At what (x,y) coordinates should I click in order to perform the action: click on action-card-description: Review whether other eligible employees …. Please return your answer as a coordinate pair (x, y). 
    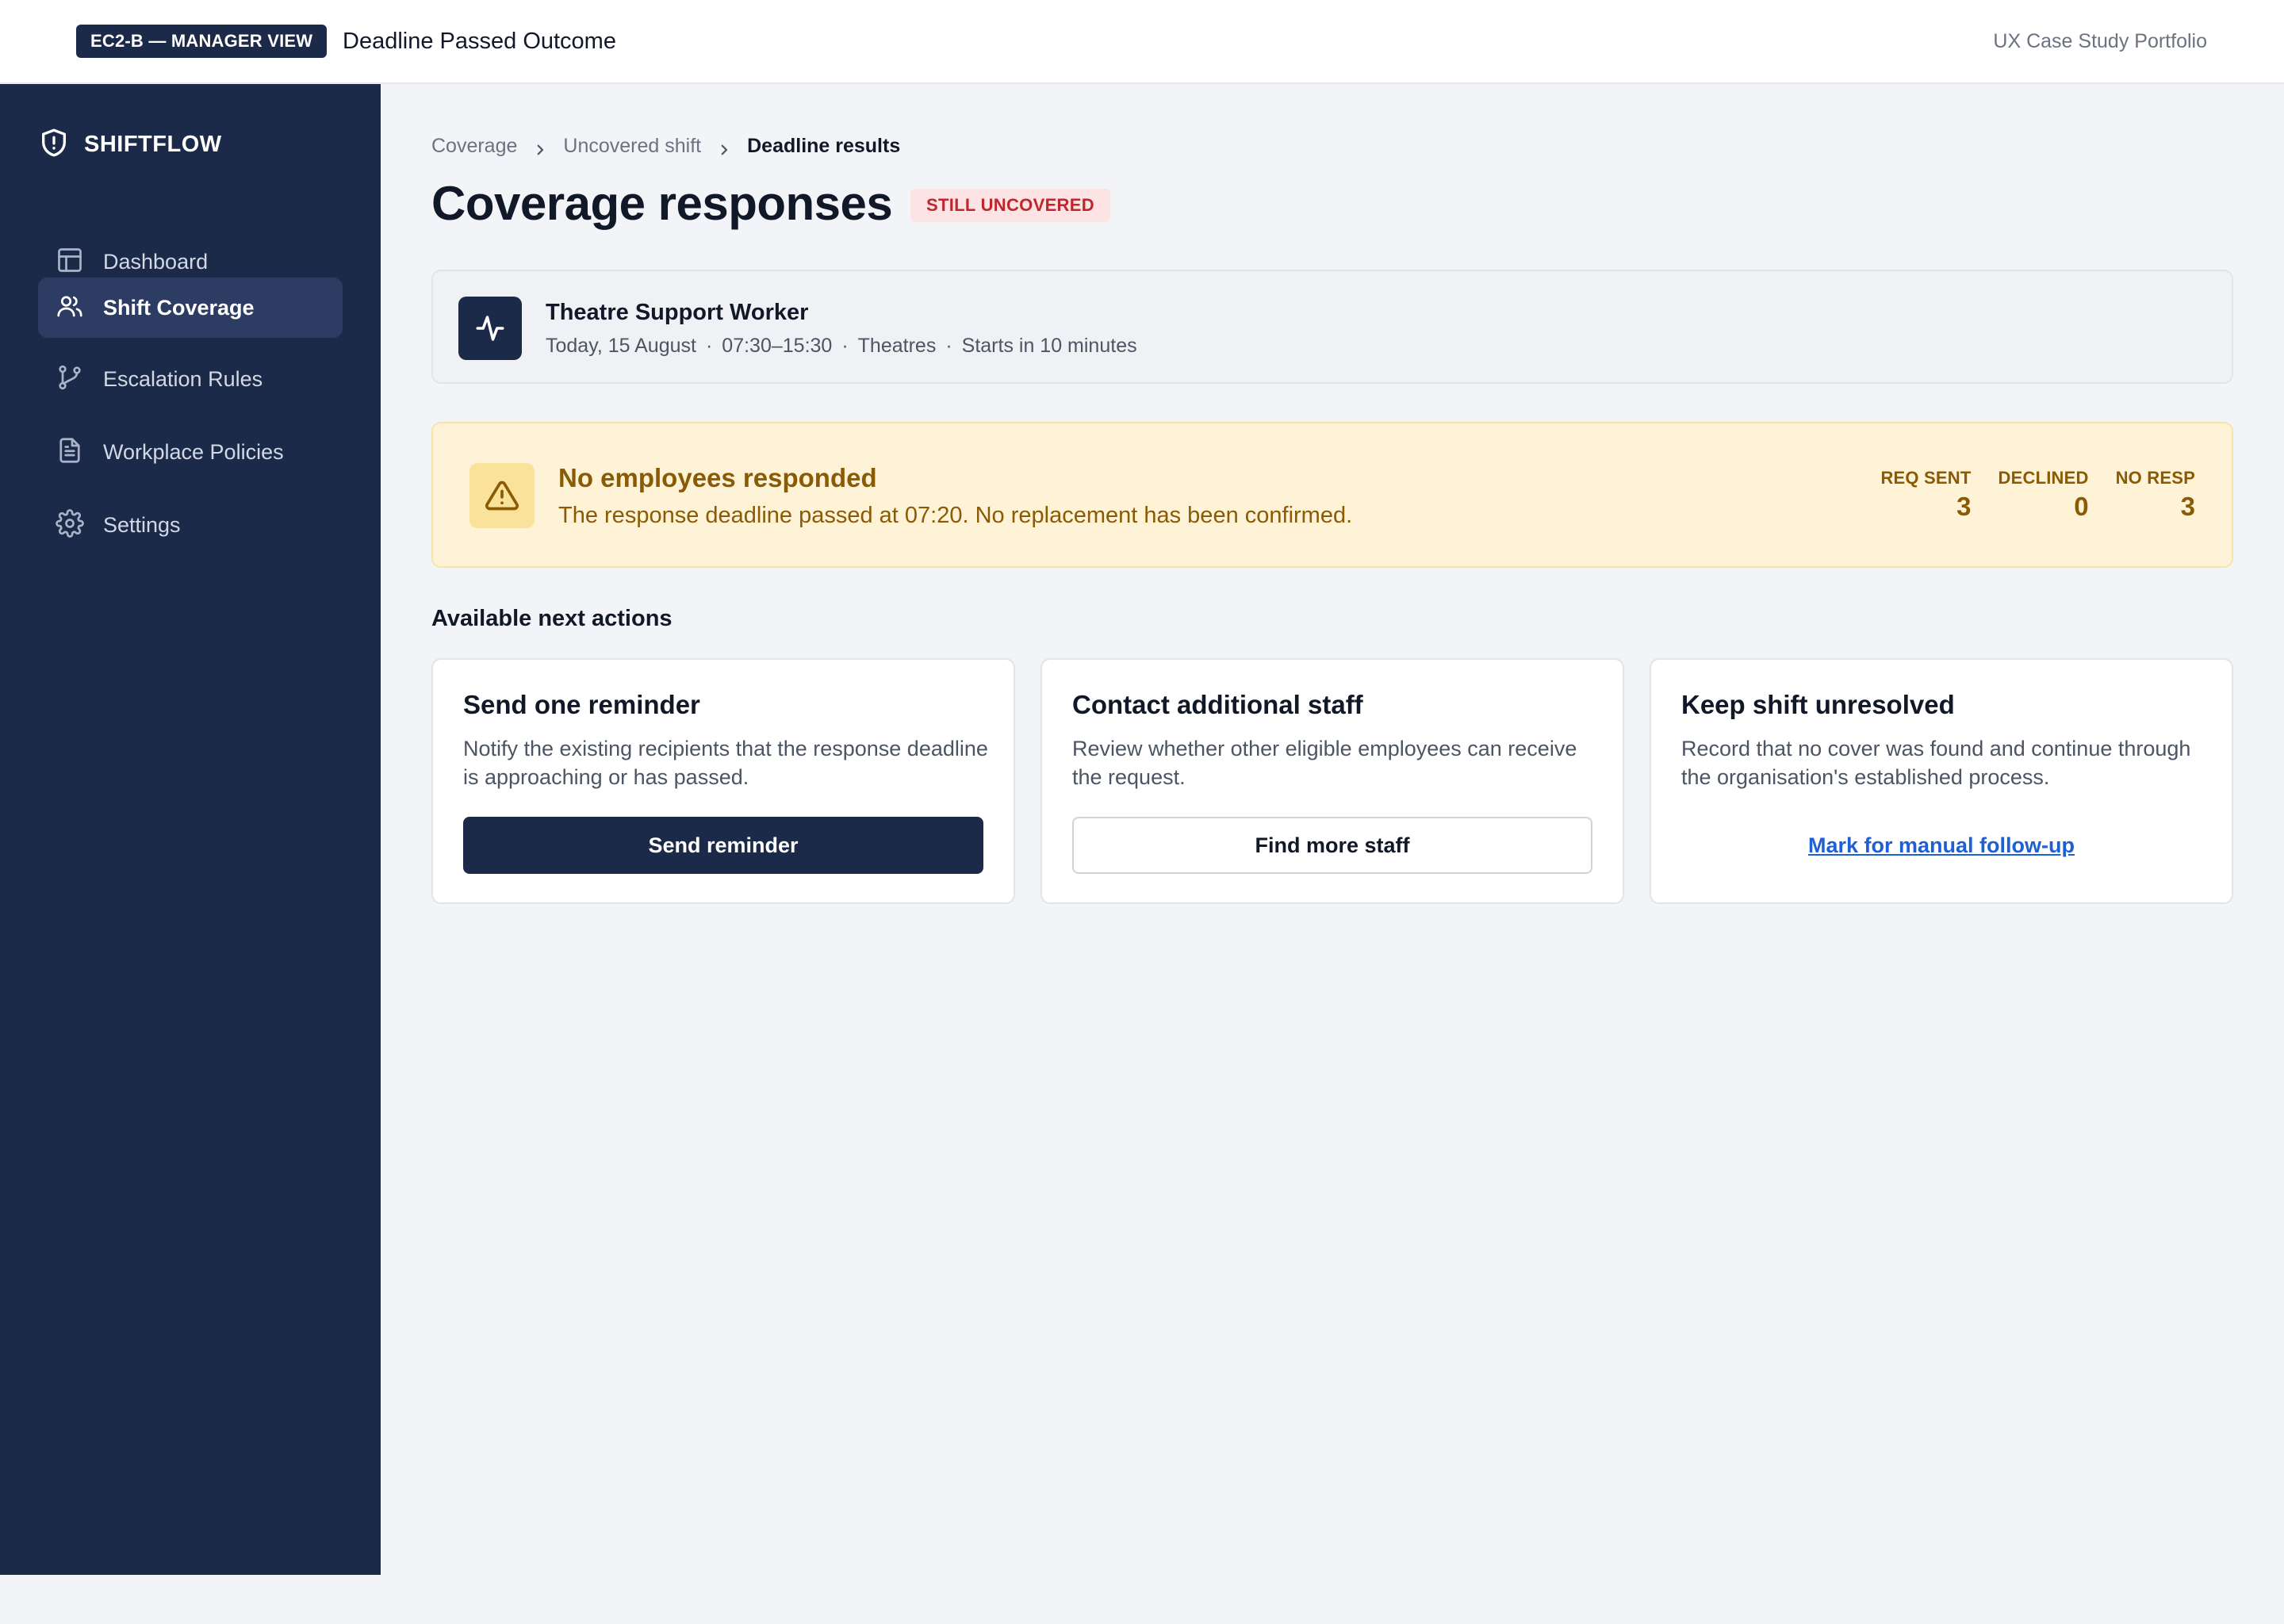
    Looking at the image, I should click on (1324, 763).